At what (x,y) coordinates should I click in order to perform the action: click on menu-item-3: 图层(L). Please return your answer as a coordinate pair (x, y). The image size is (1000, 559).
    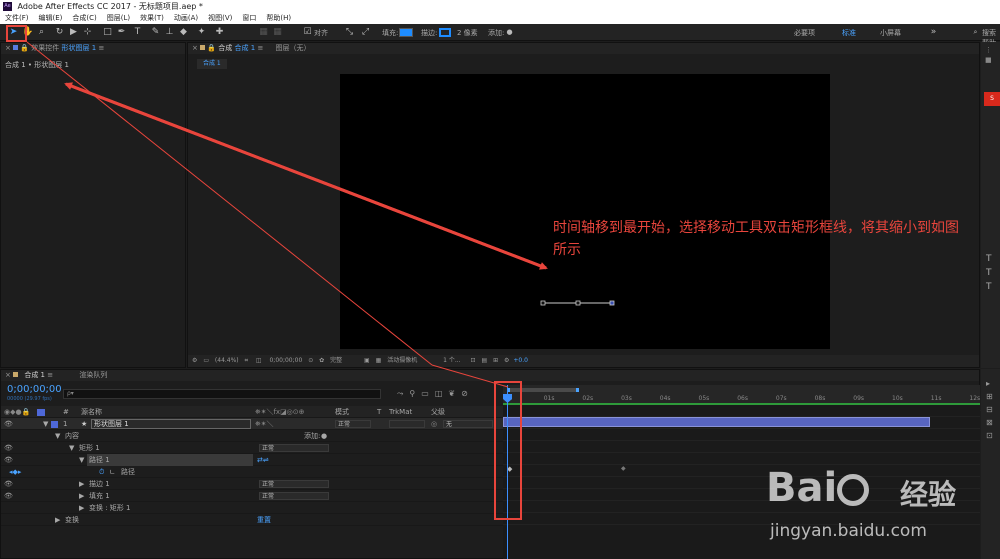
    Looking at the image, I should click on (118, 18).